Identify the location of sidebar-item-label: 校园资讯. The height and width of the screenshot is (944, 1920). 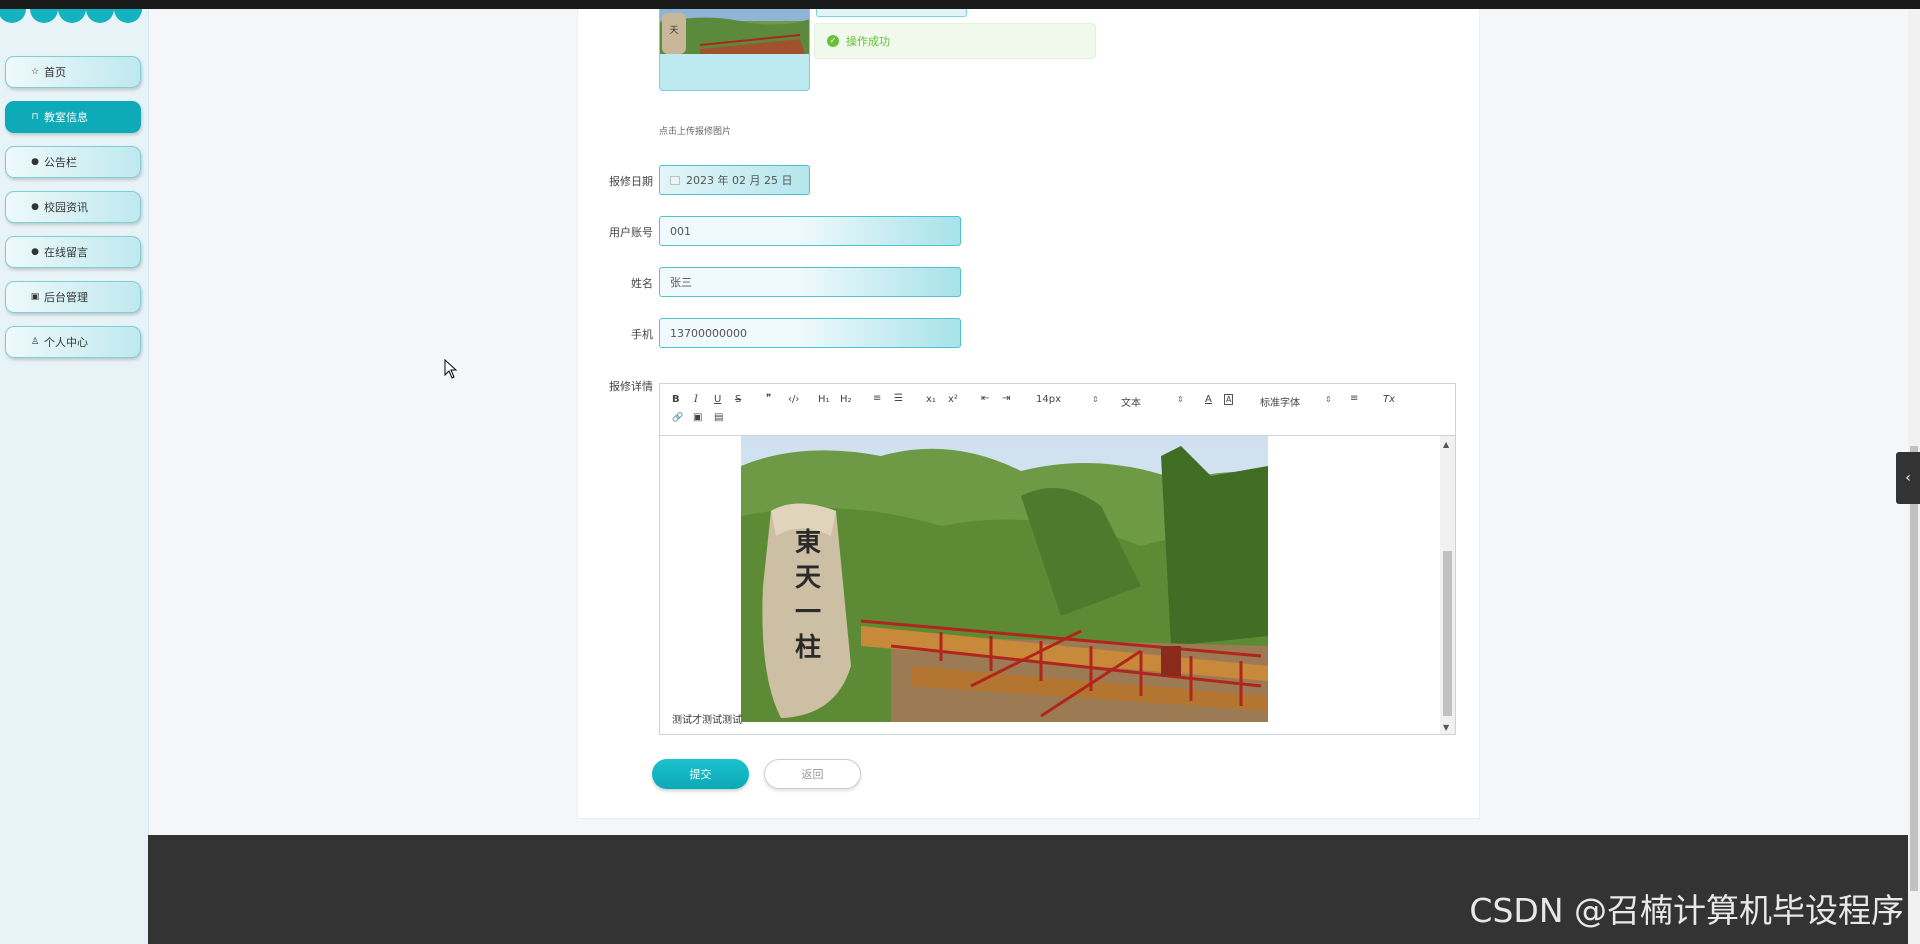
(66, 207).